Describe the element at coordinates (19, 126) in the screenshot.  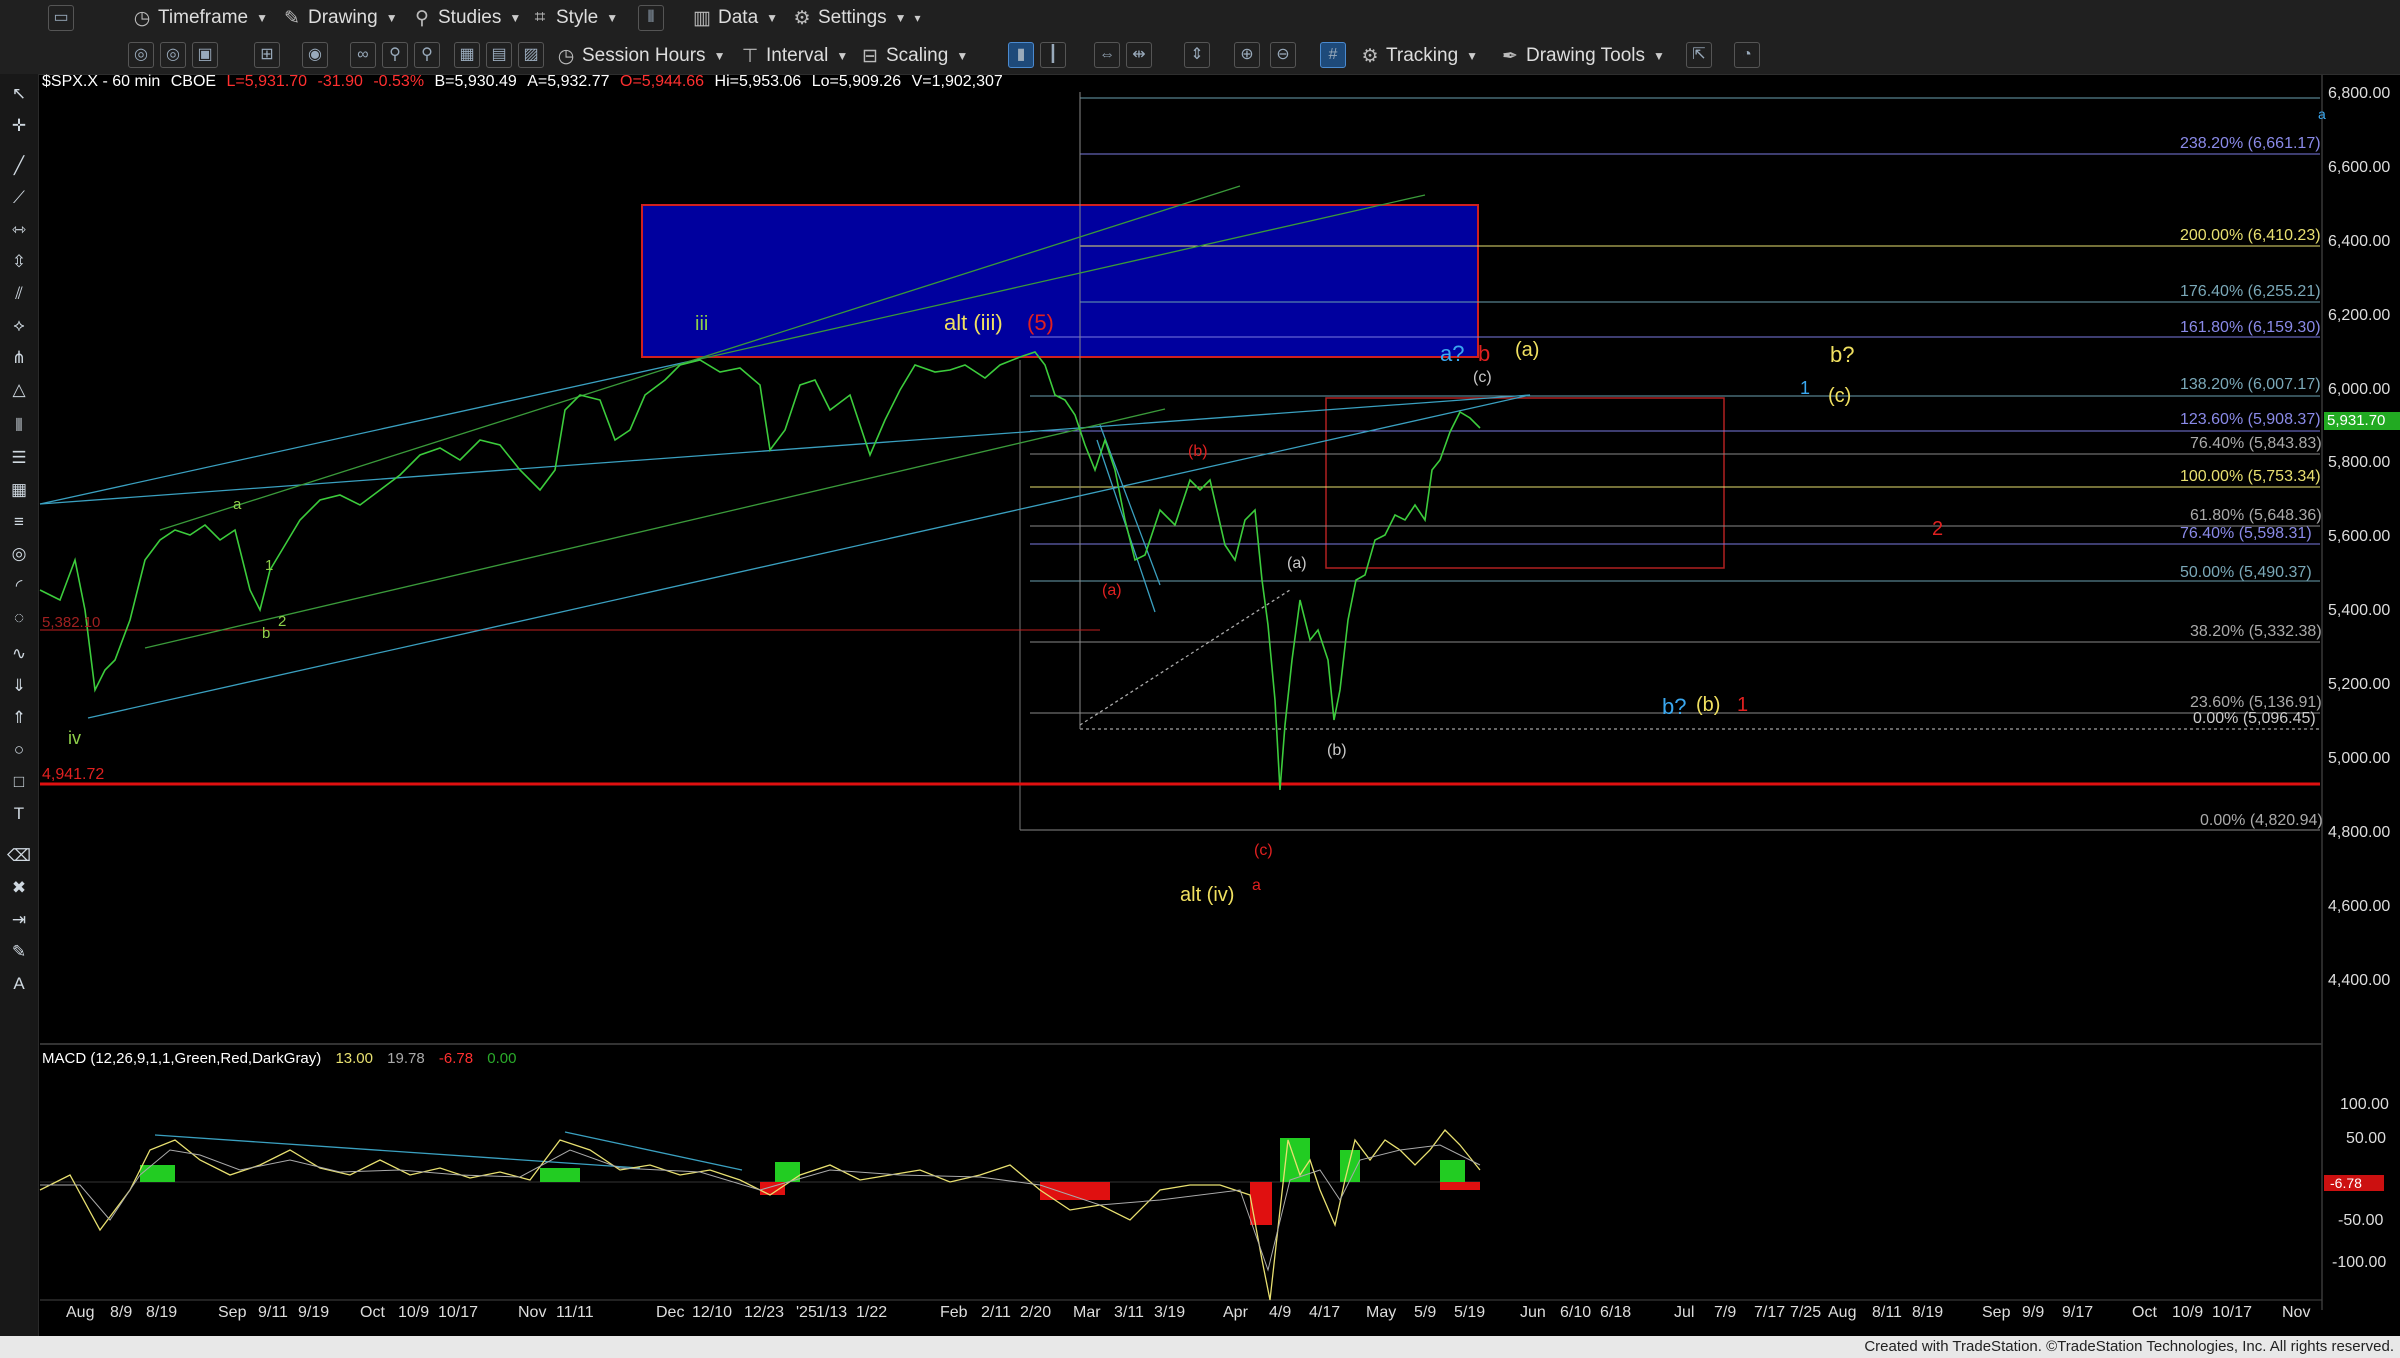
I see `crosshair-tool-icon: ✛` at that location.